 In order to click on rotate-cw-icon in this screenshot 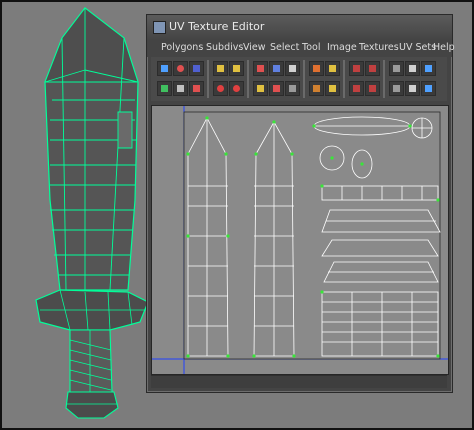, I will do `click(276, 68)`.